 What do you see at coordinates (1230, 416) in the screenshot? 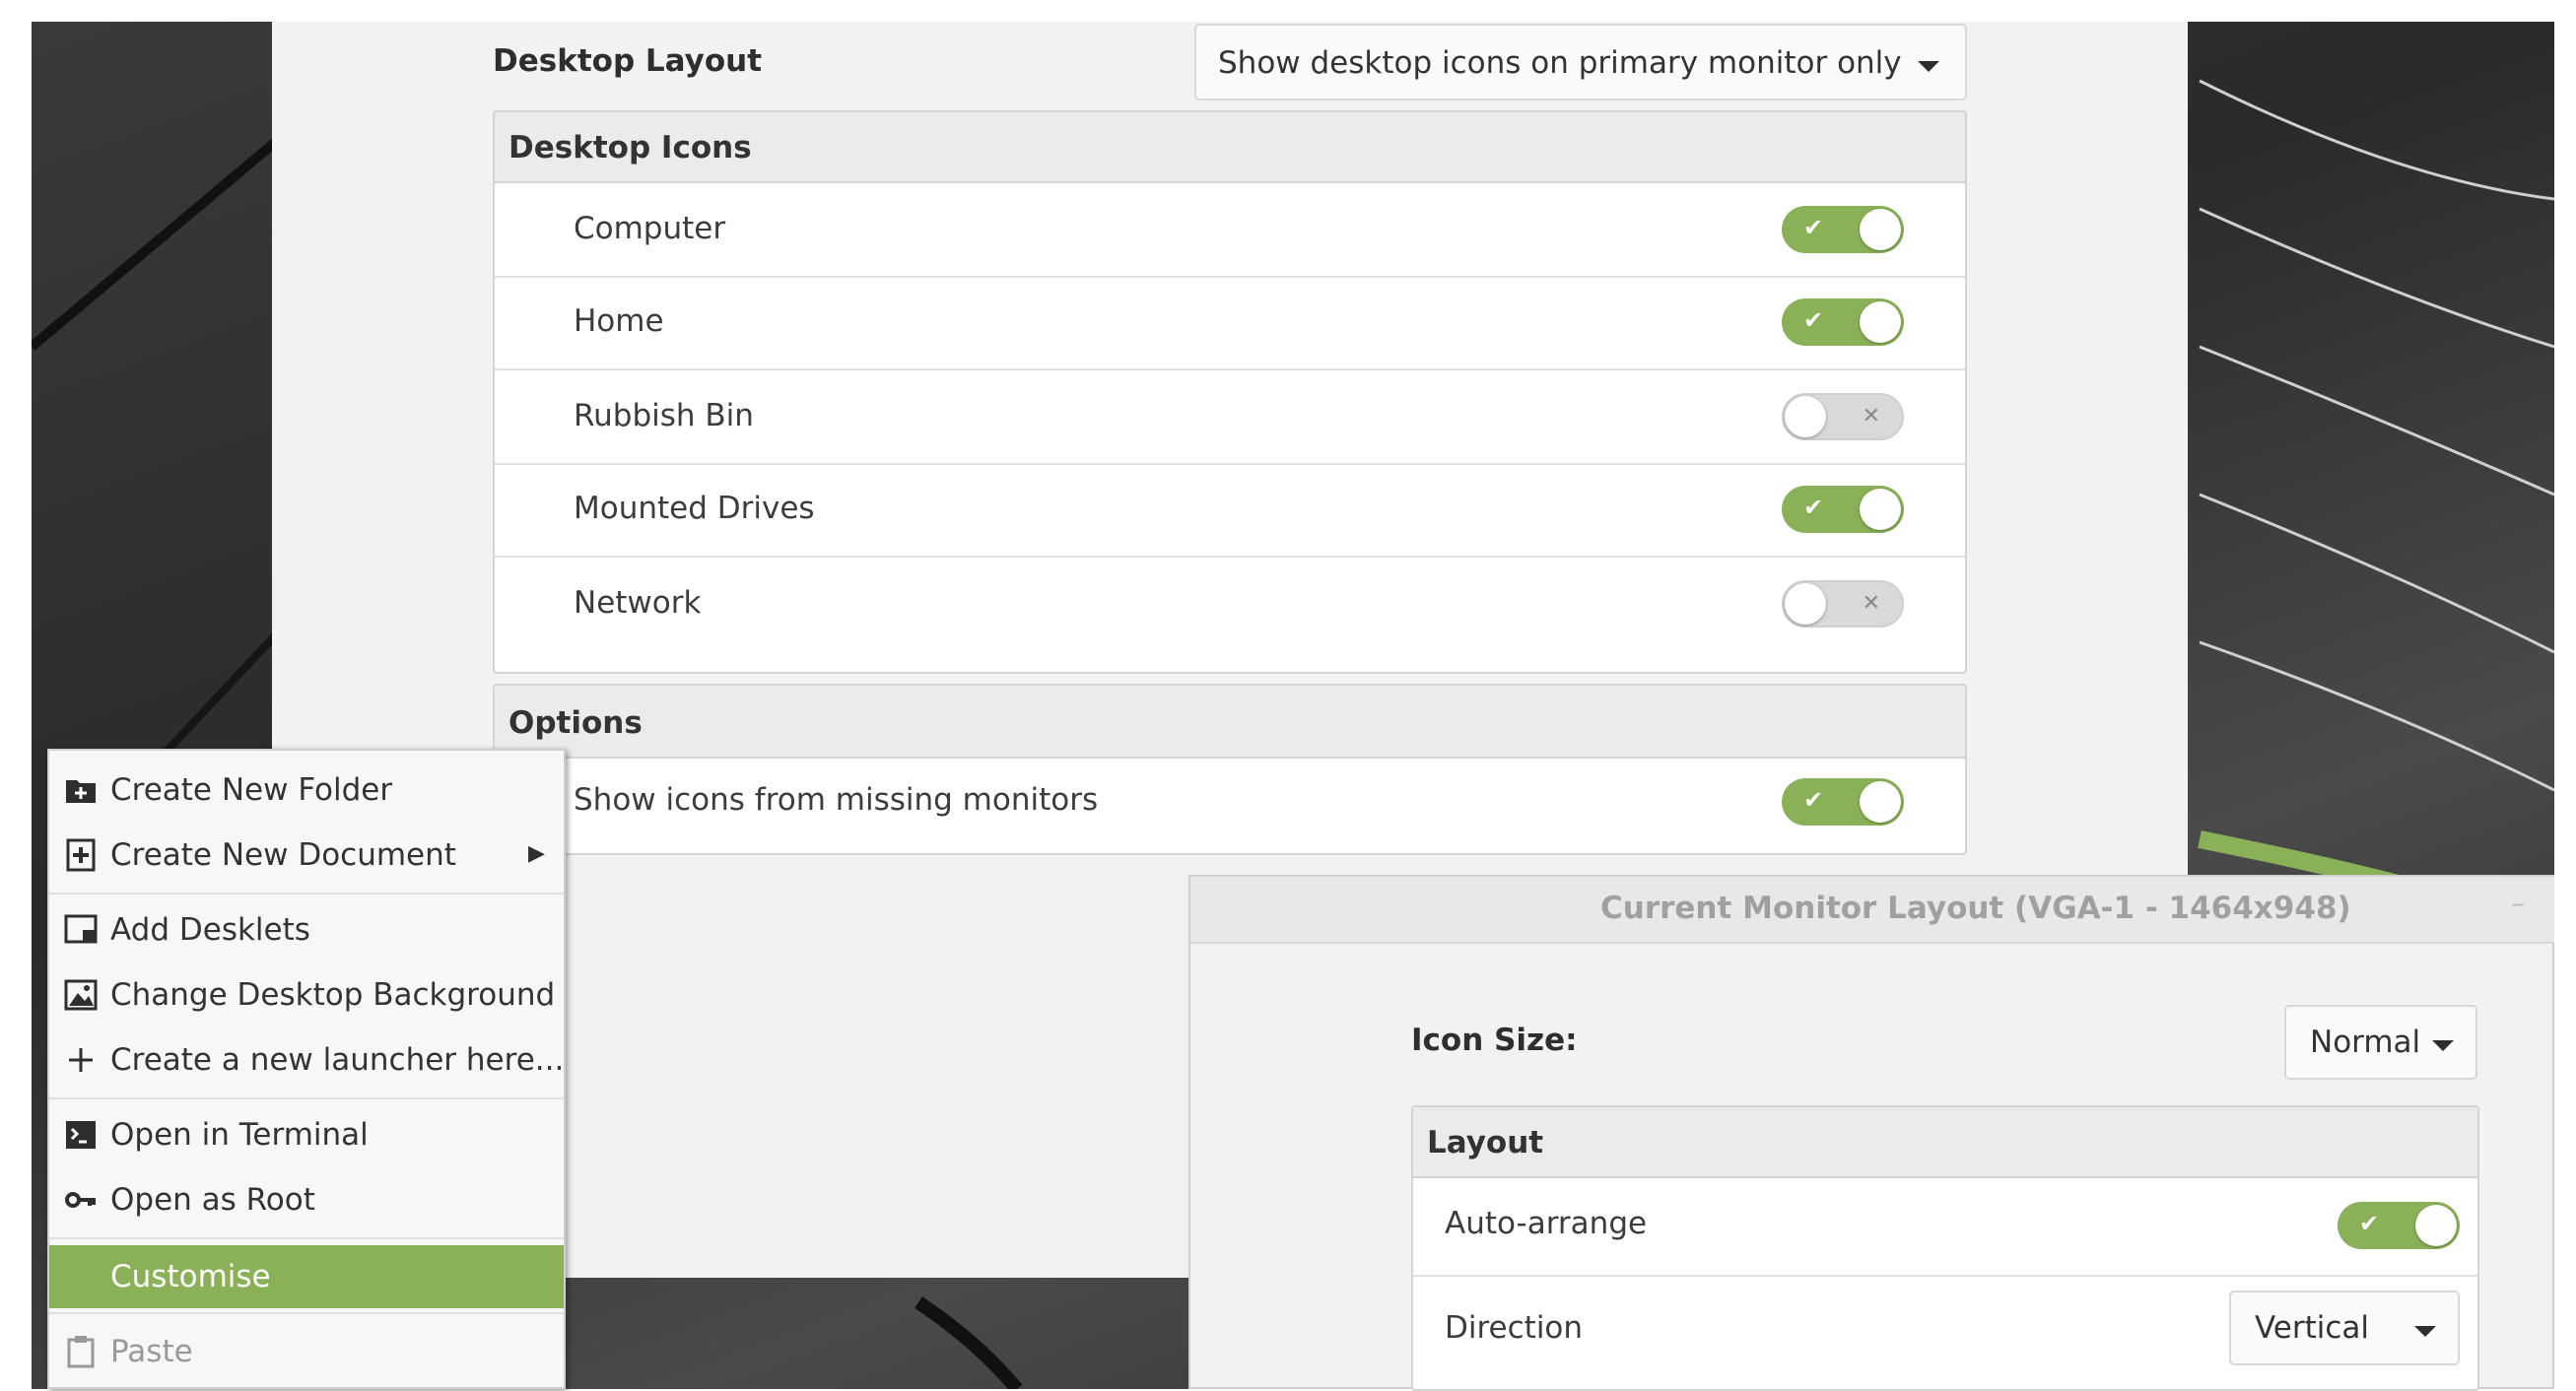
I see `icon-row-rubbish-bin: Rubbish Bin ✕` at bounding box center [1230, 416].